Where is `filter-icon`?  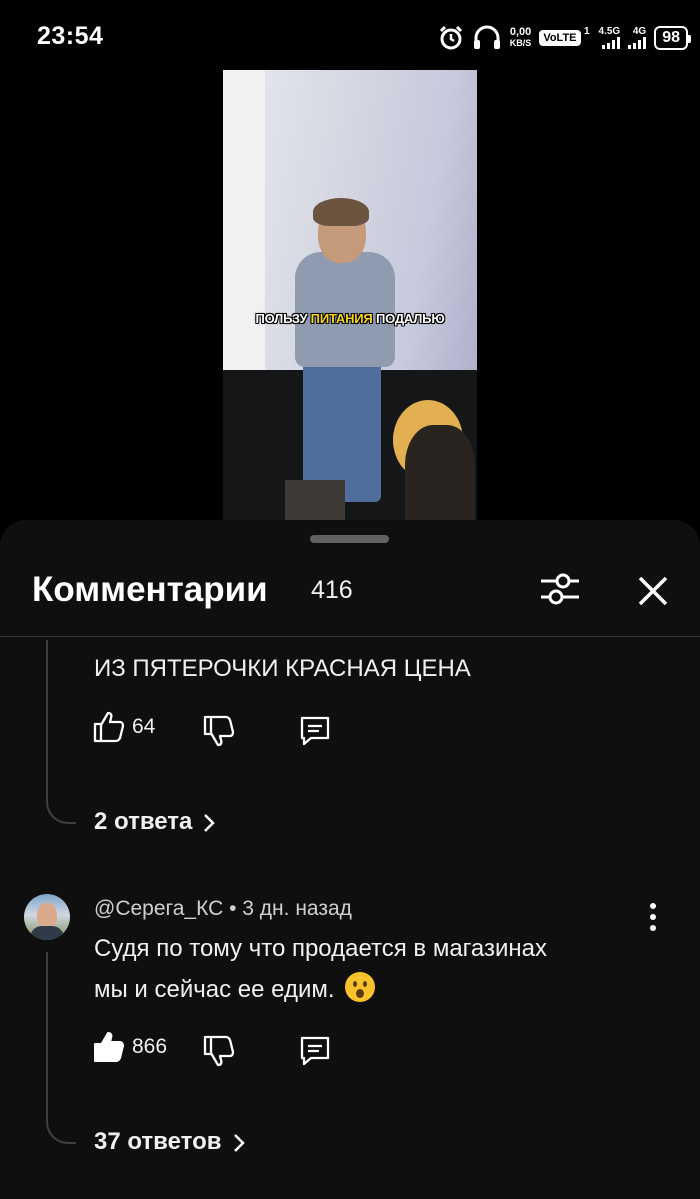
filter-icon is located at coordinates (560, 589).